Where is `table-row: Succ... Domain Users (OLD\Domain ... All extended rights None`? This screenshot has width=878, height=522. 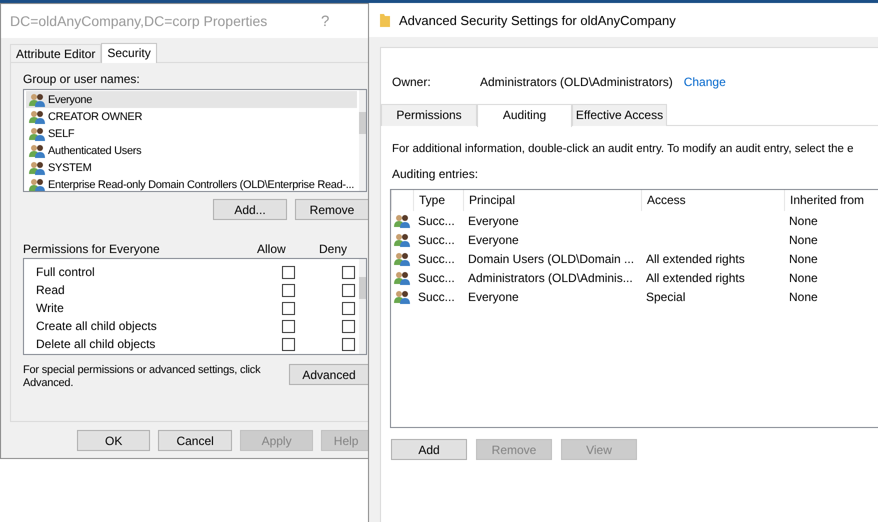 table-row: Succ... Domain Users (OLD\Domain ... All extended rights None is located at coordinates (634, 258).